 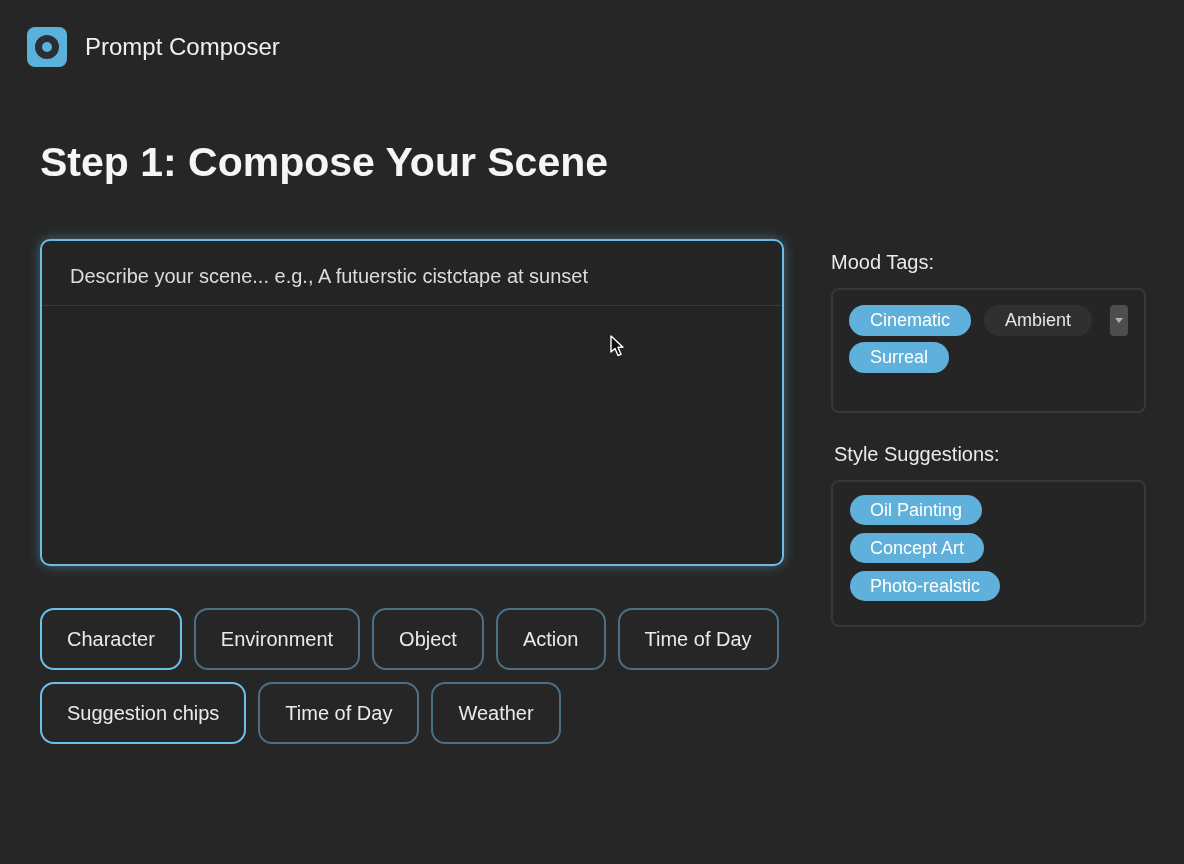 I want to click on category-chip: Character, so click(x=111, y=639).